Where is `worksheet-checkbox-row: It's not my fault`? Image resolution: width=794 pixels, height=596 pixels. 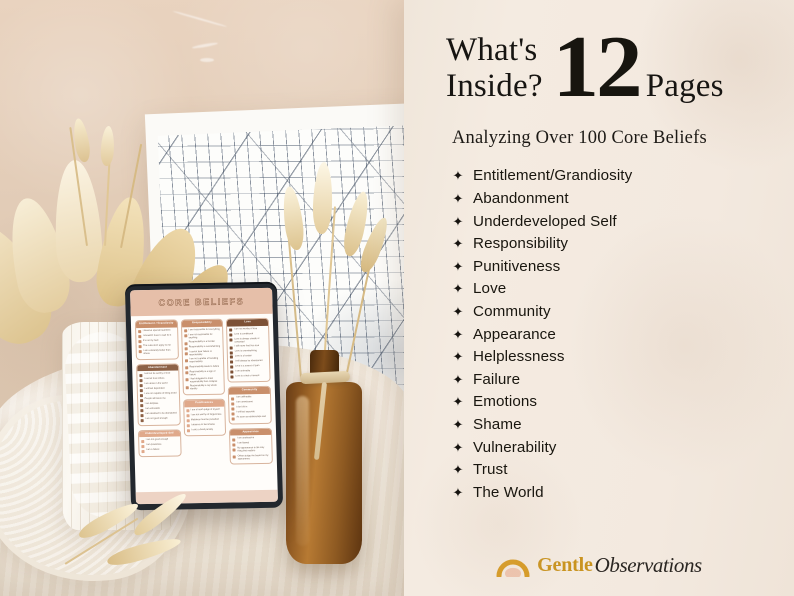
worksheet-checkbox-row: It's not my fault is located at coordinates (156, 341).